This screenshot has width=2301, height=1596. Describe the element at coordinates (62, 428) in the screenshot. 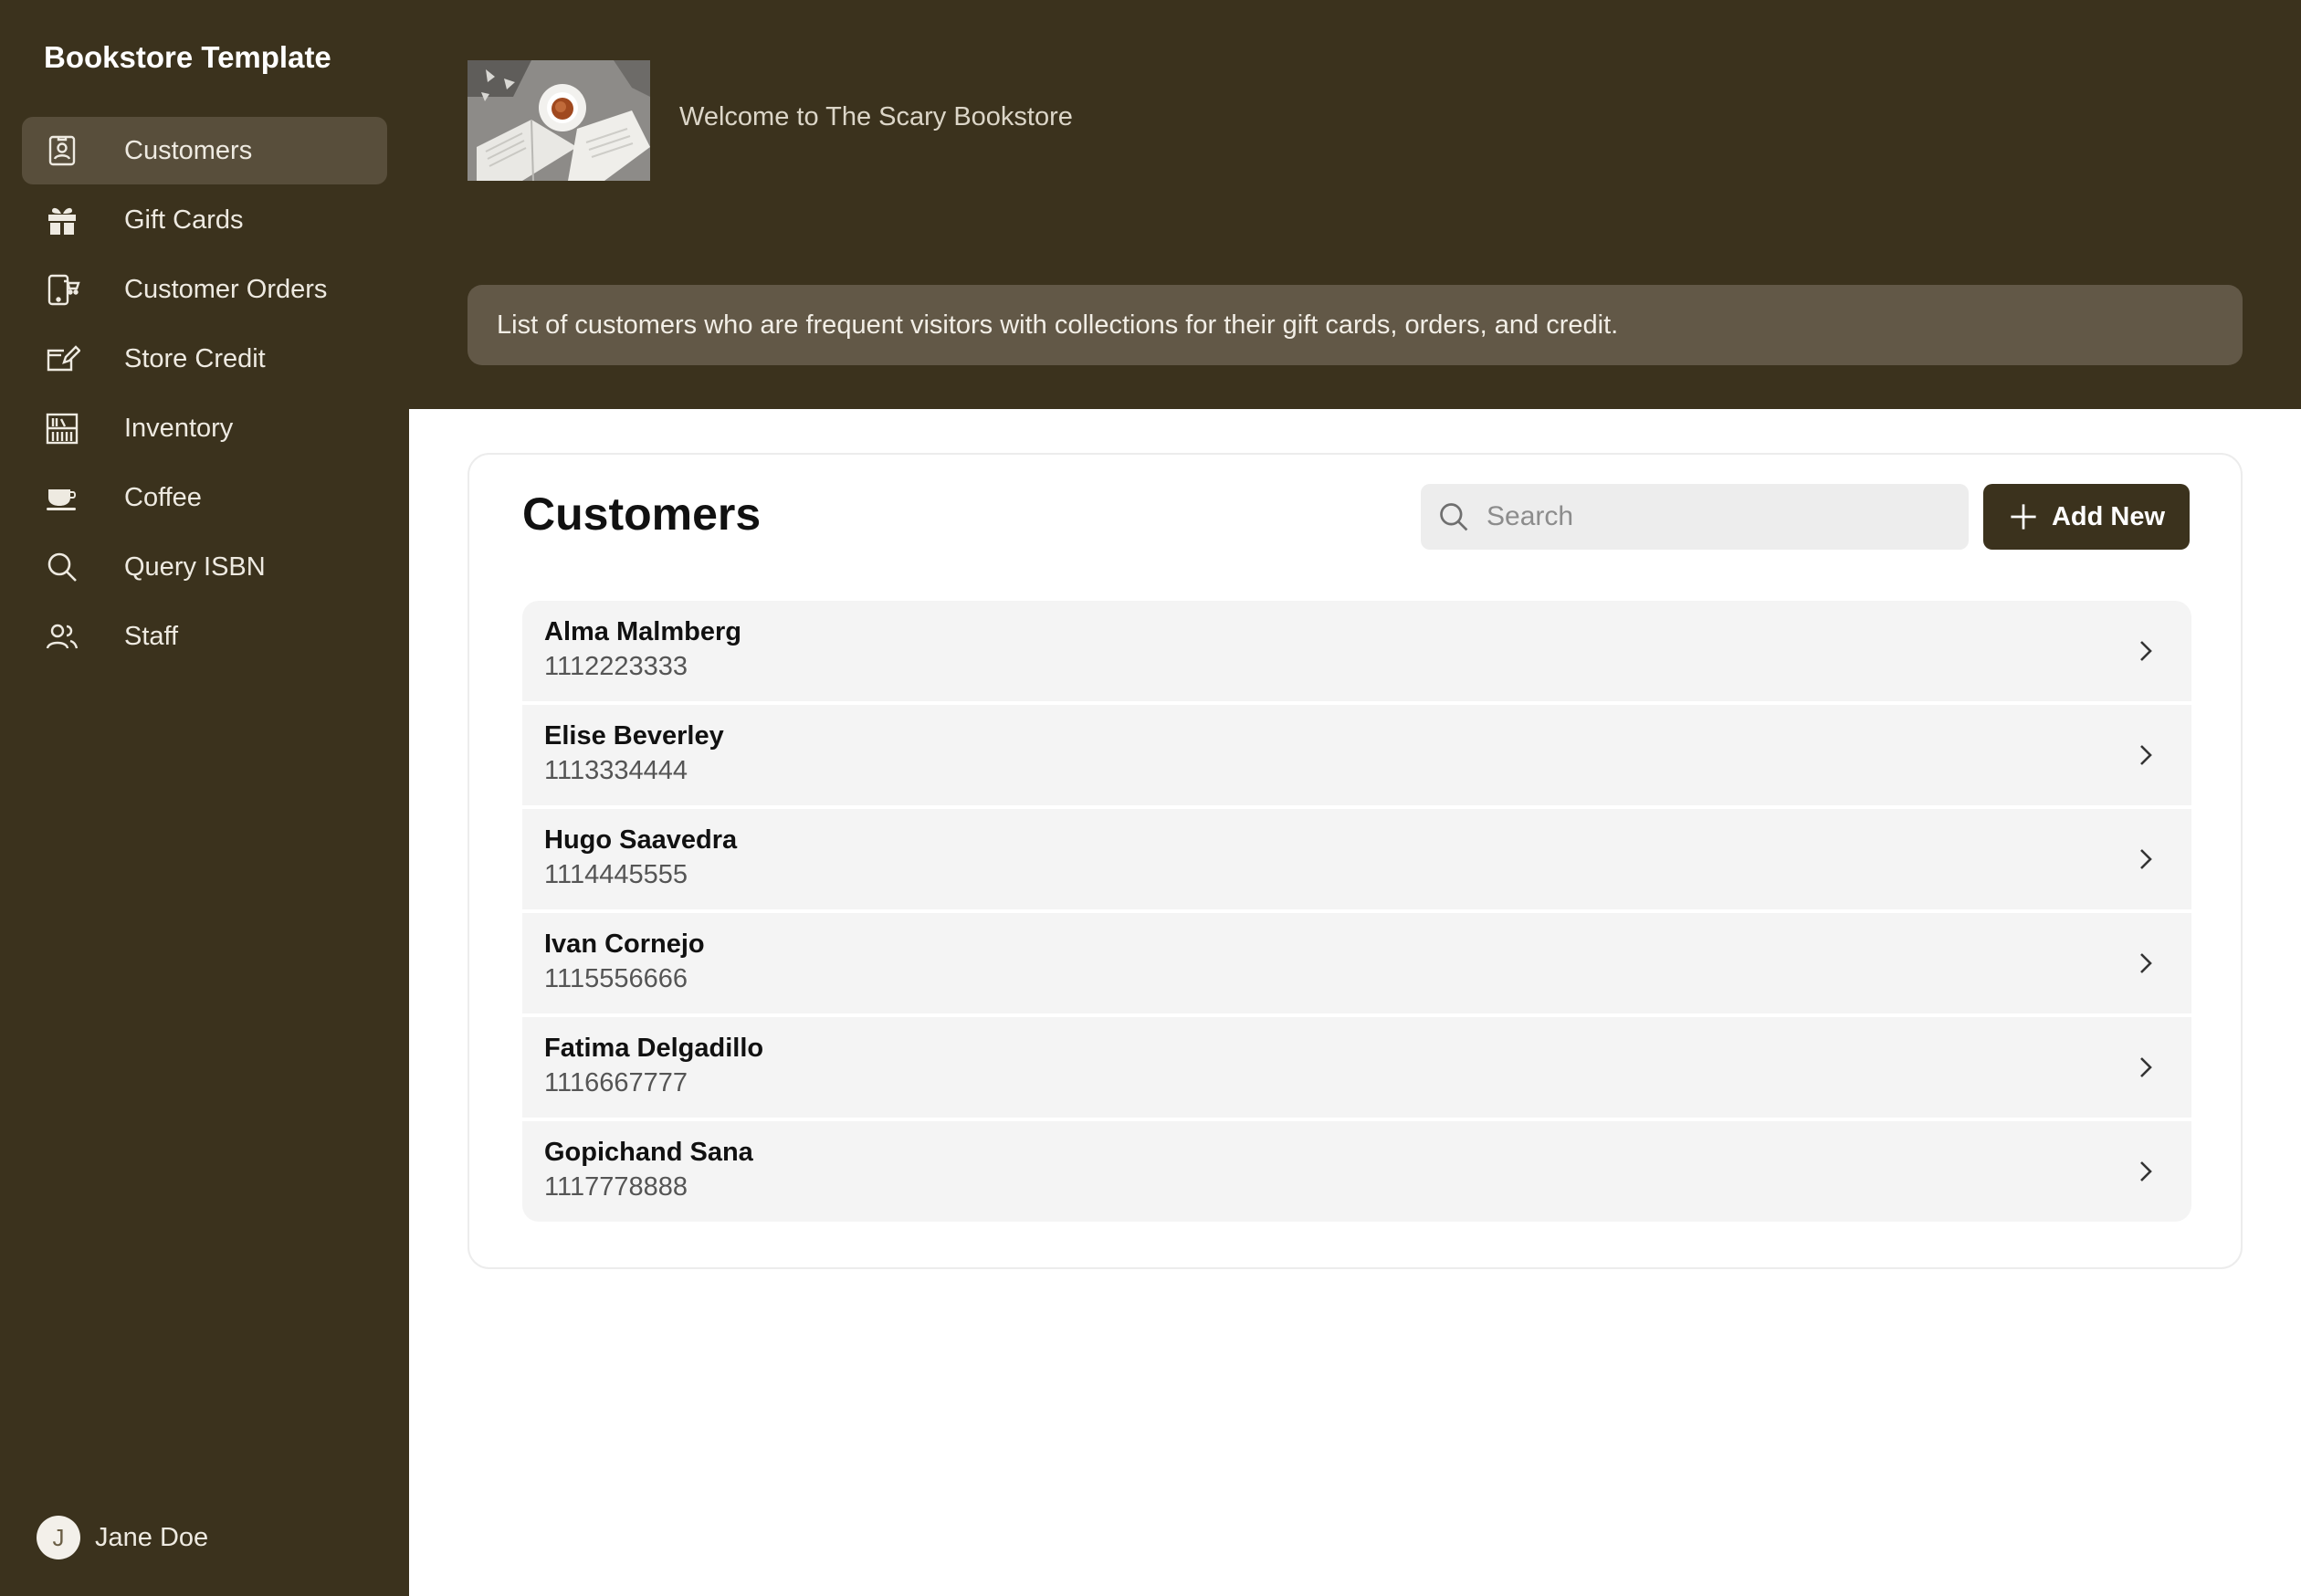

I see `shelves-icon` at that location.